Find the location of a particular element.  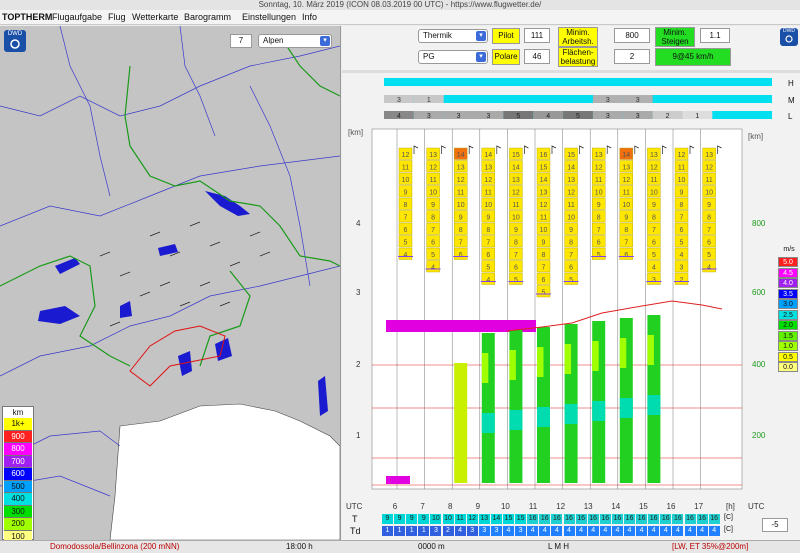

flaechen-label: Flächen-belastung is located at coordinates (578, 57).